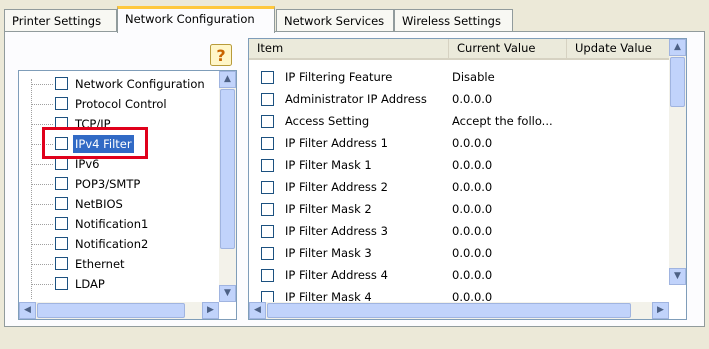  What do you see at coordinates (90, 284) in the screenshot?
I see `tree-item-label: LDAP` at bounding box center [90, 284].